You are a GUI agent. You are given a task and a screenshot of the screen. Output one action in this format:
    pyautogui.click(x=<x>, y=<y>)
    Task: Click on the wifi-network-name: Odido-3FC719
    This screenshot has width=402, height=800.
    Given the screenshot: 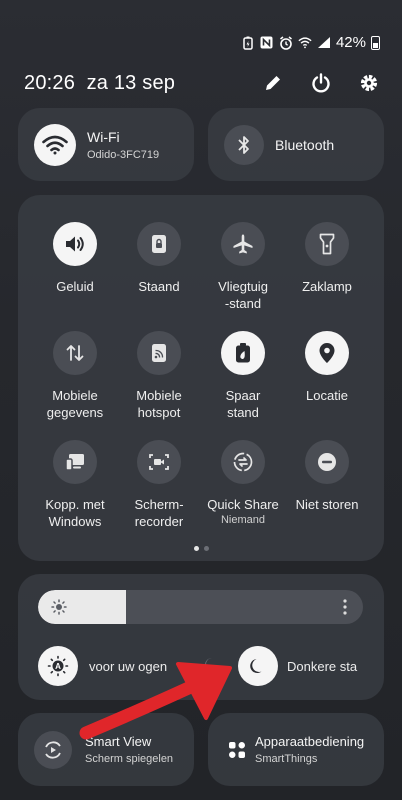 What is the action you would take?
    pyautogui.click(x=123, y=154)
    